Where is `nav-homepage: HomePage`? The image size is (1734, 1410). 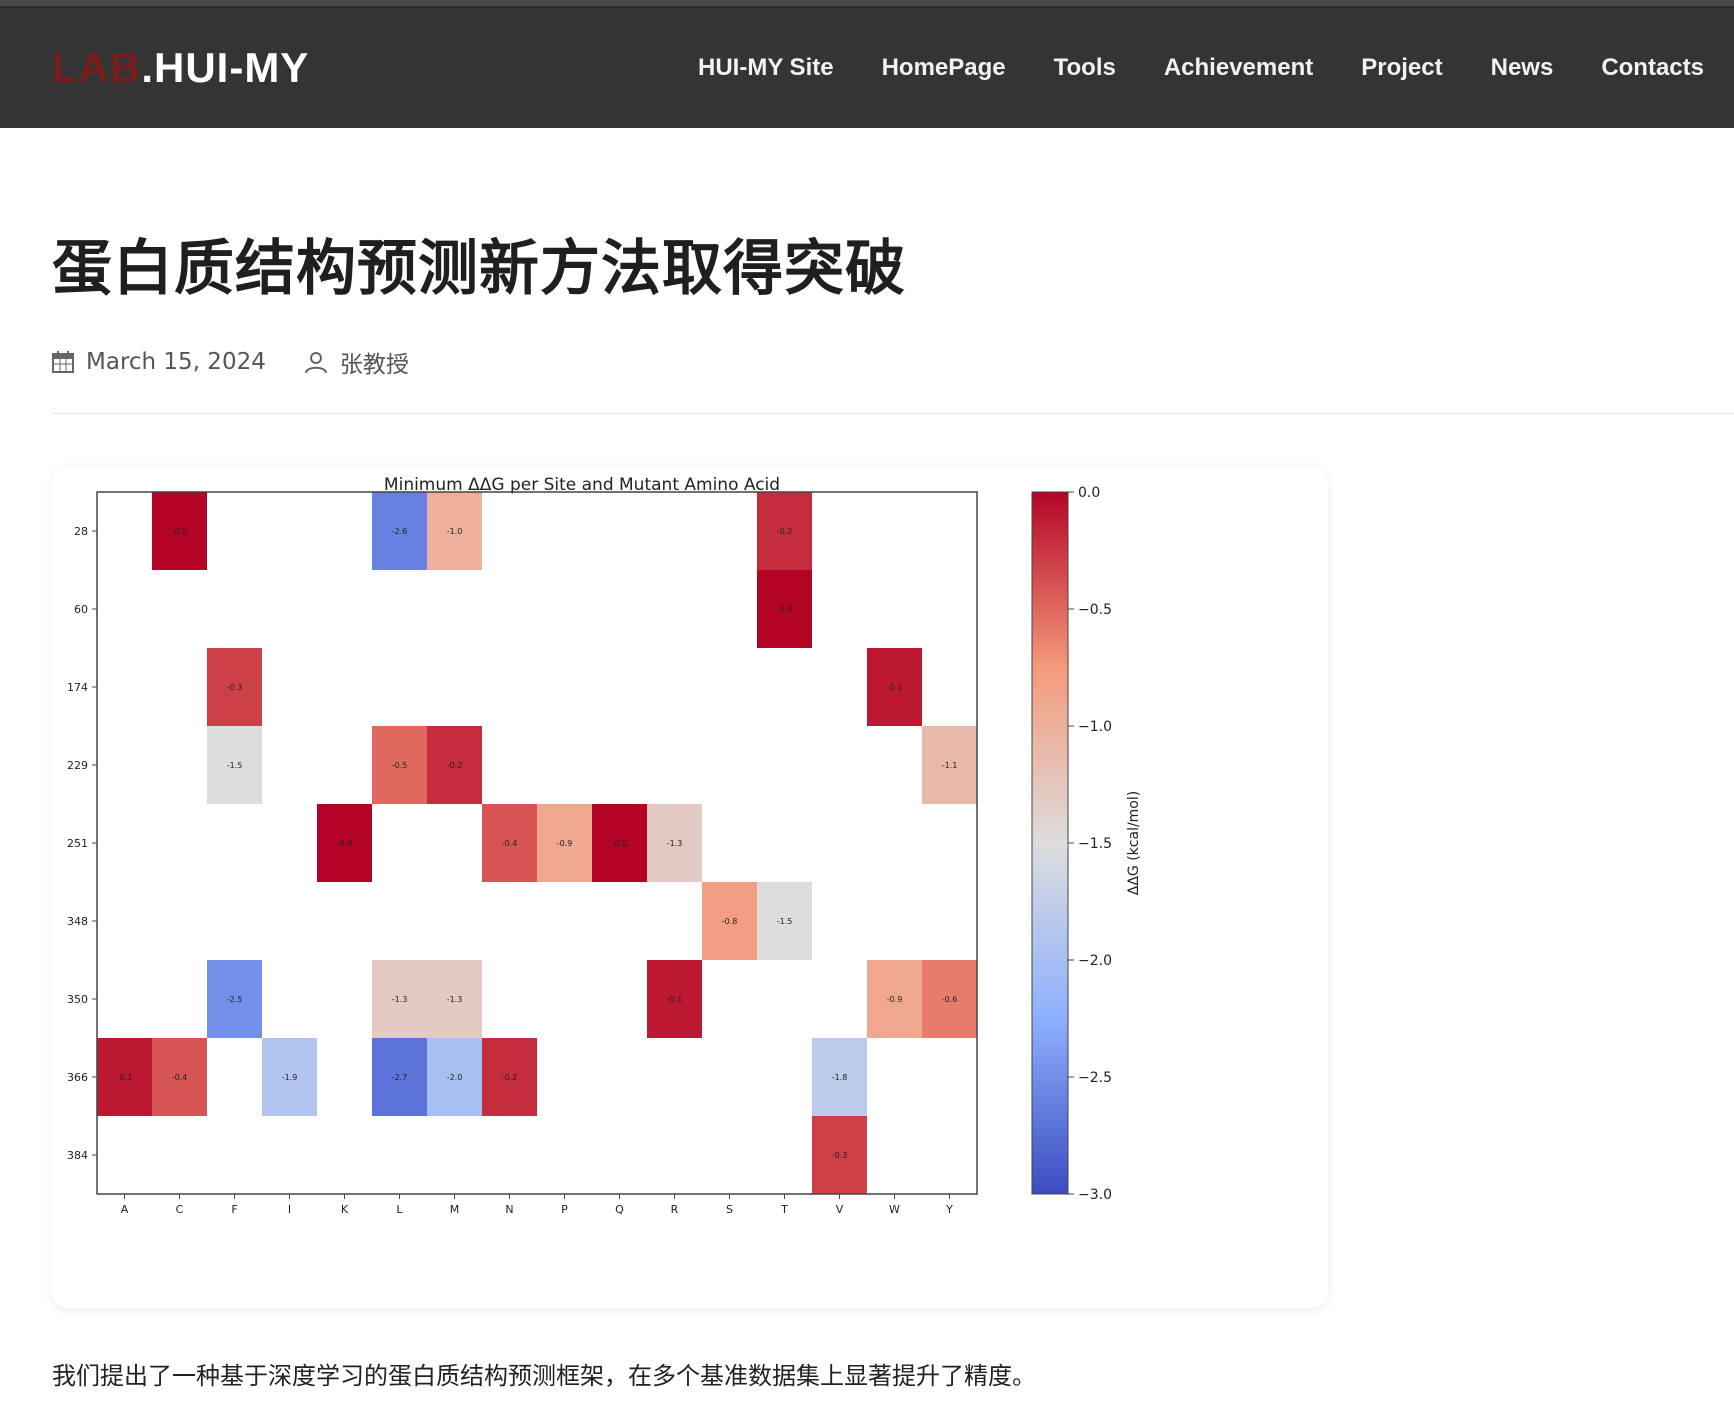
nav-homepage: HomePage is located at coordinates (944, 68).